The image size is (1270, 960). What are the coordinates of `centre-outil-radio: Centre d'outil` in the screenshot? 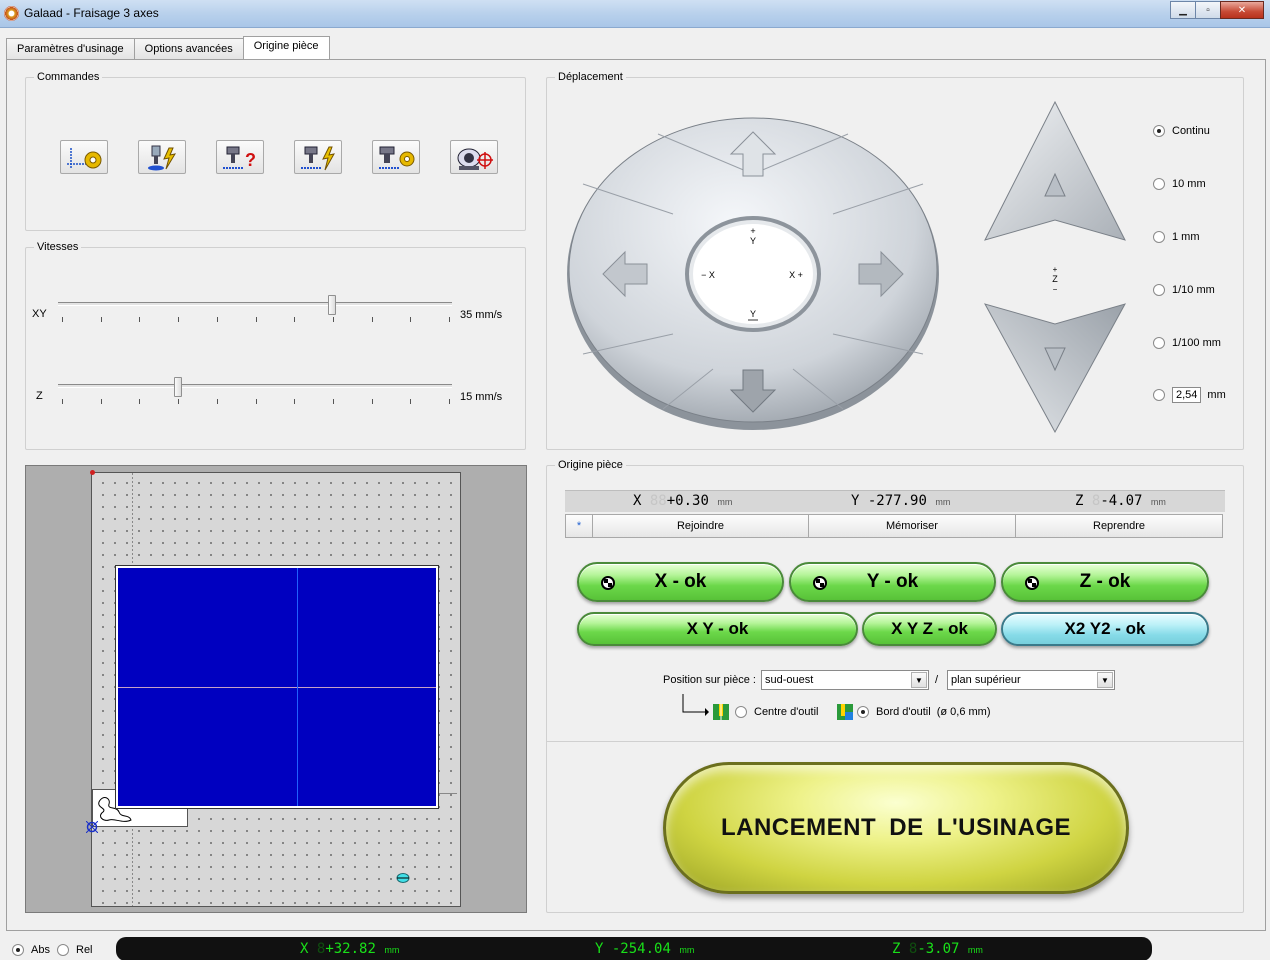 It's located at (776, 712).